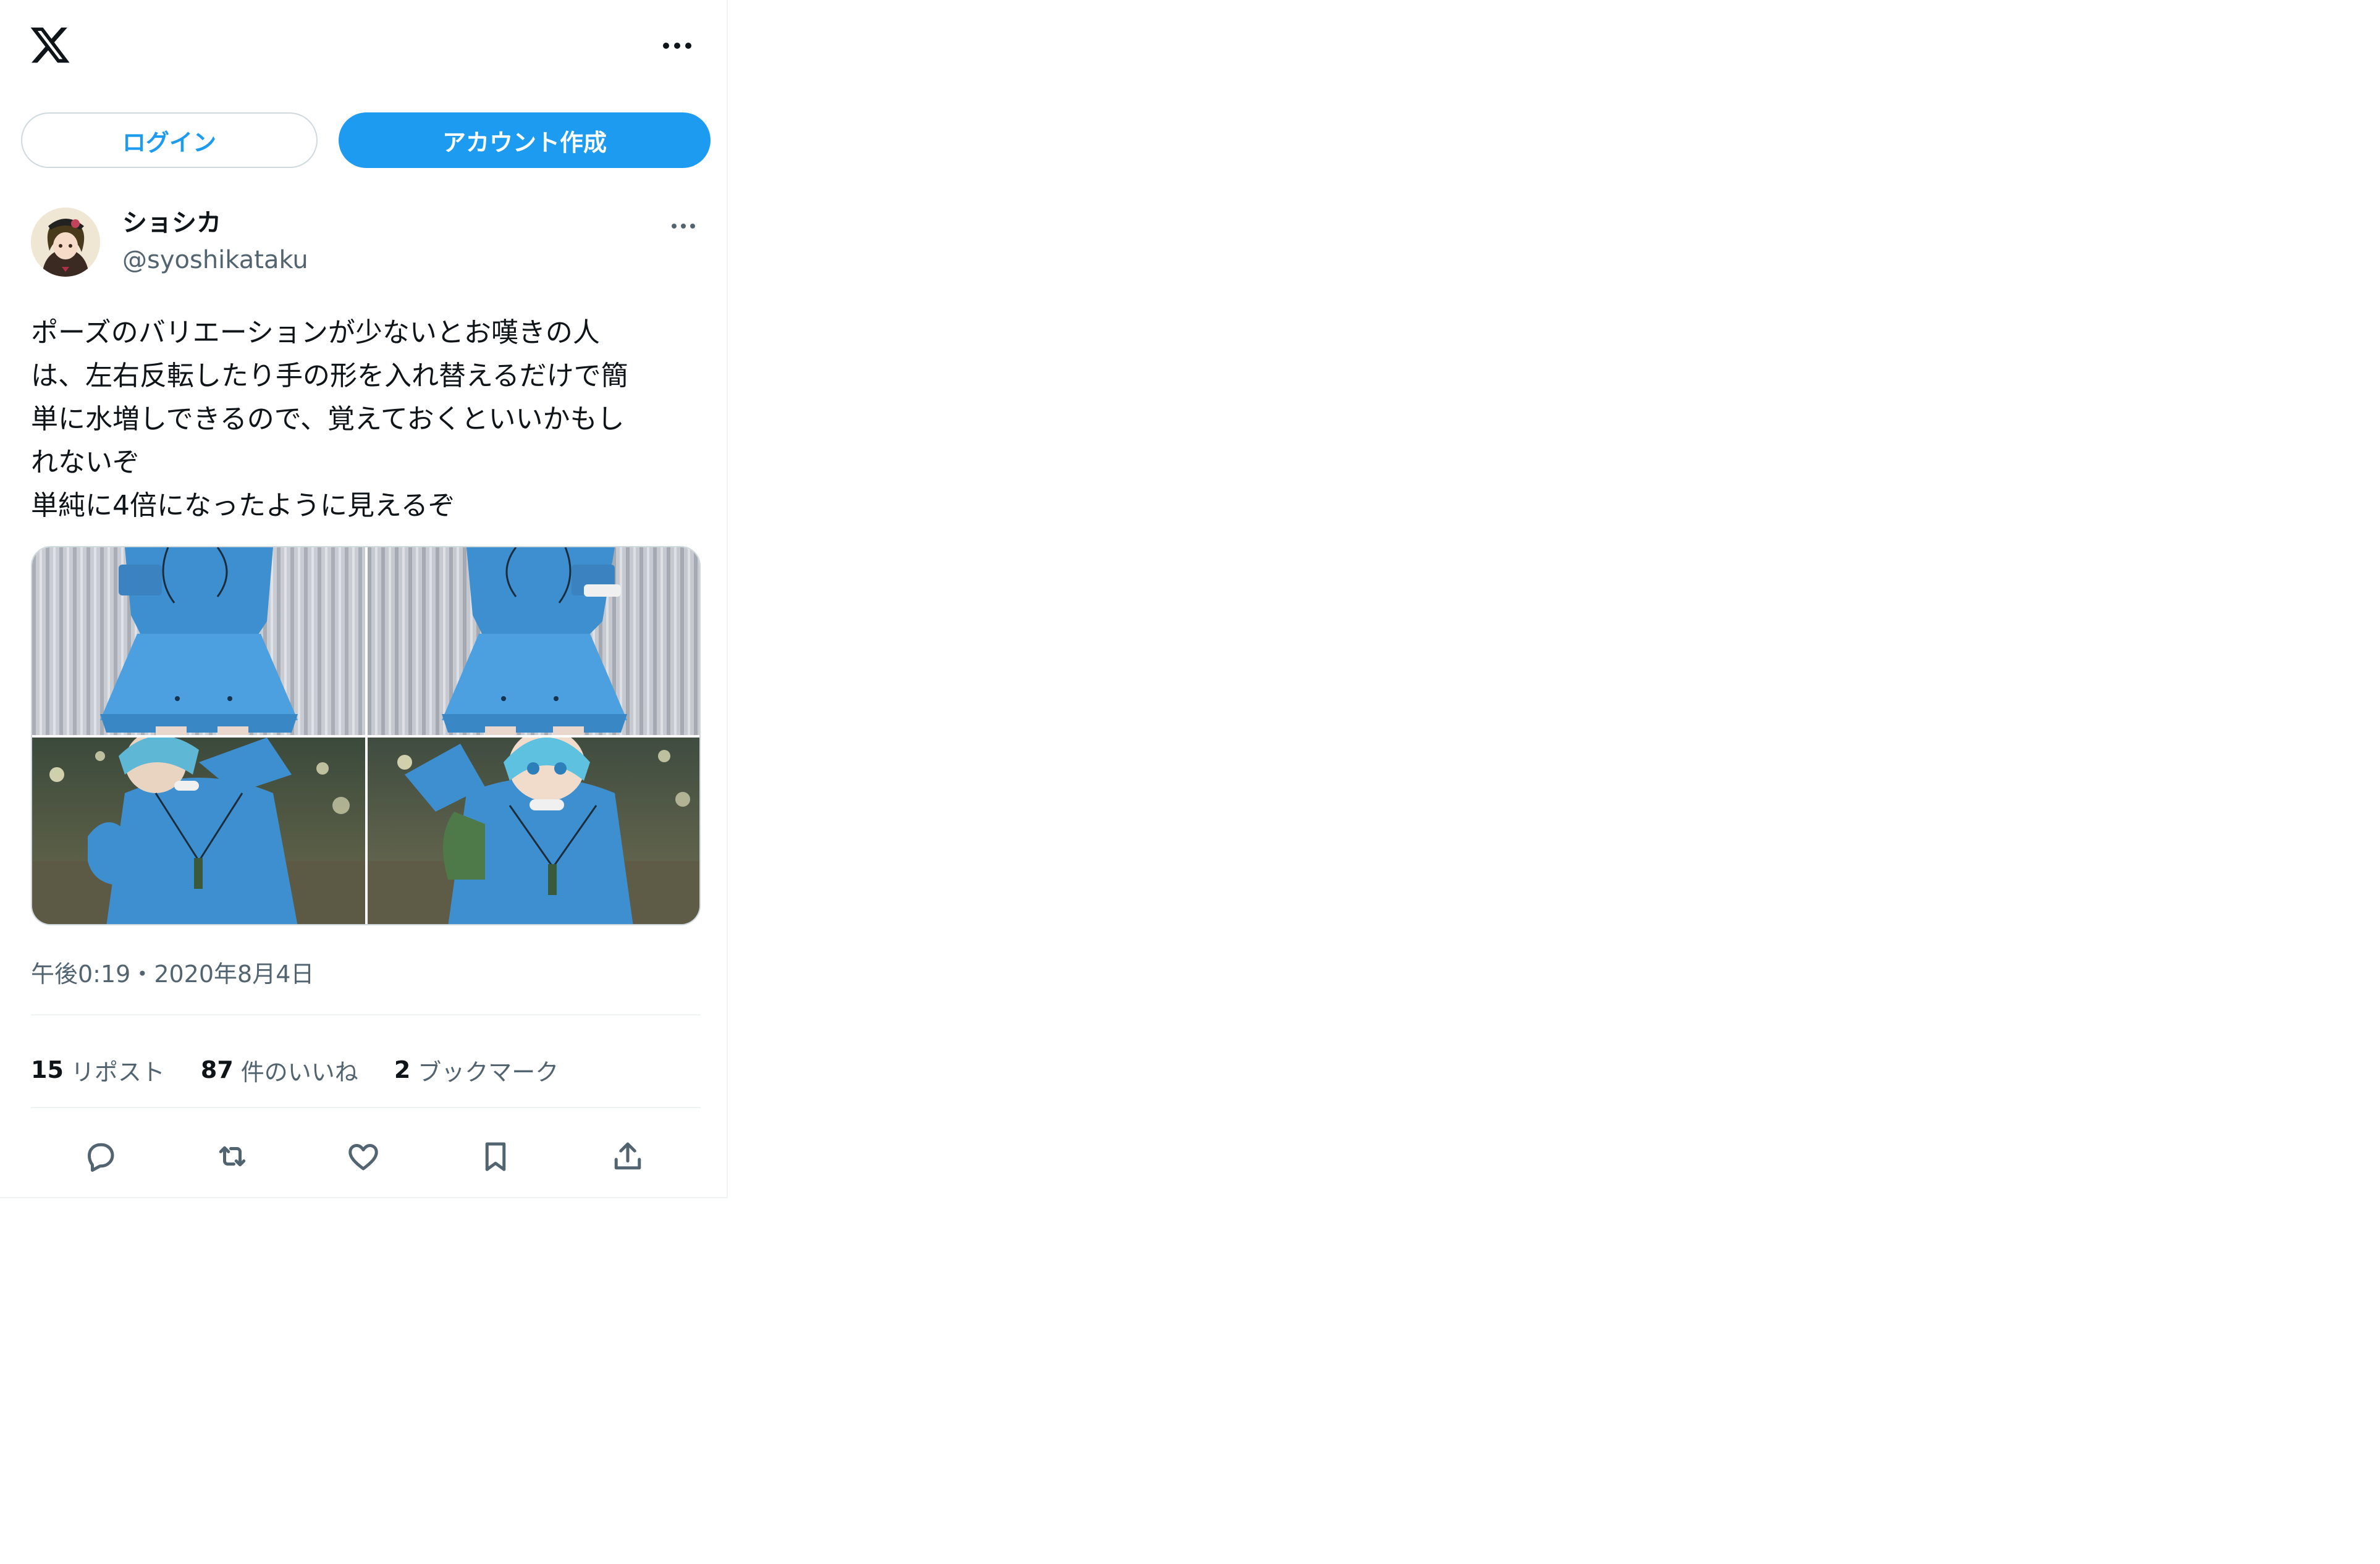 The image size is (2380, 1564). Describe the element at coordinates (628, 1156) in the screenshot. I see `share-icon` at that location.